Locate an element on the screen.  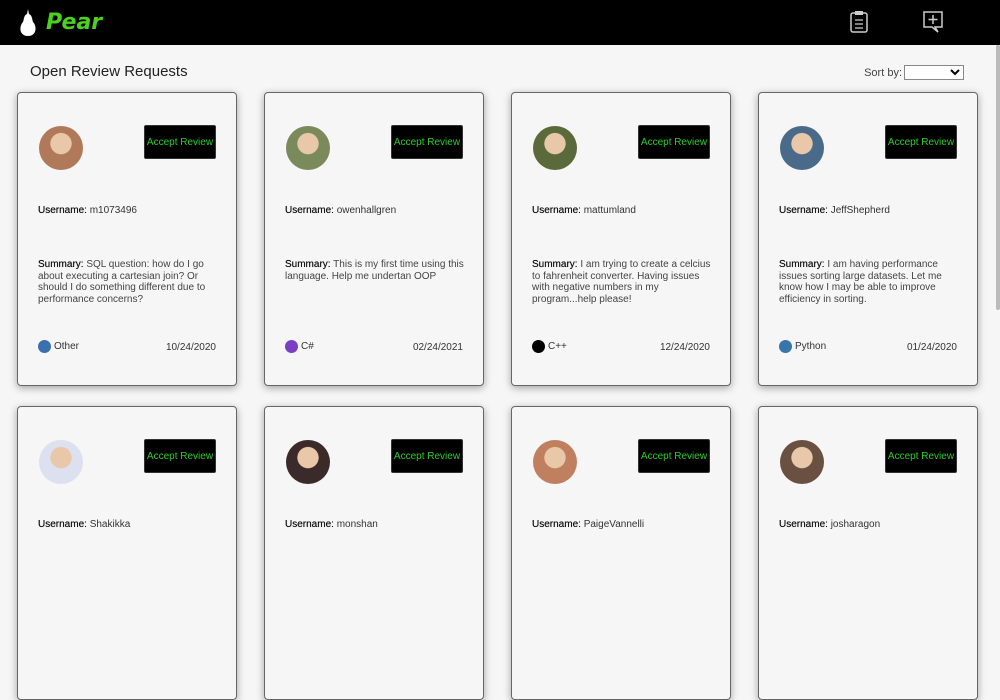
clipboard-list-icon is located at coordinates (859, 22).